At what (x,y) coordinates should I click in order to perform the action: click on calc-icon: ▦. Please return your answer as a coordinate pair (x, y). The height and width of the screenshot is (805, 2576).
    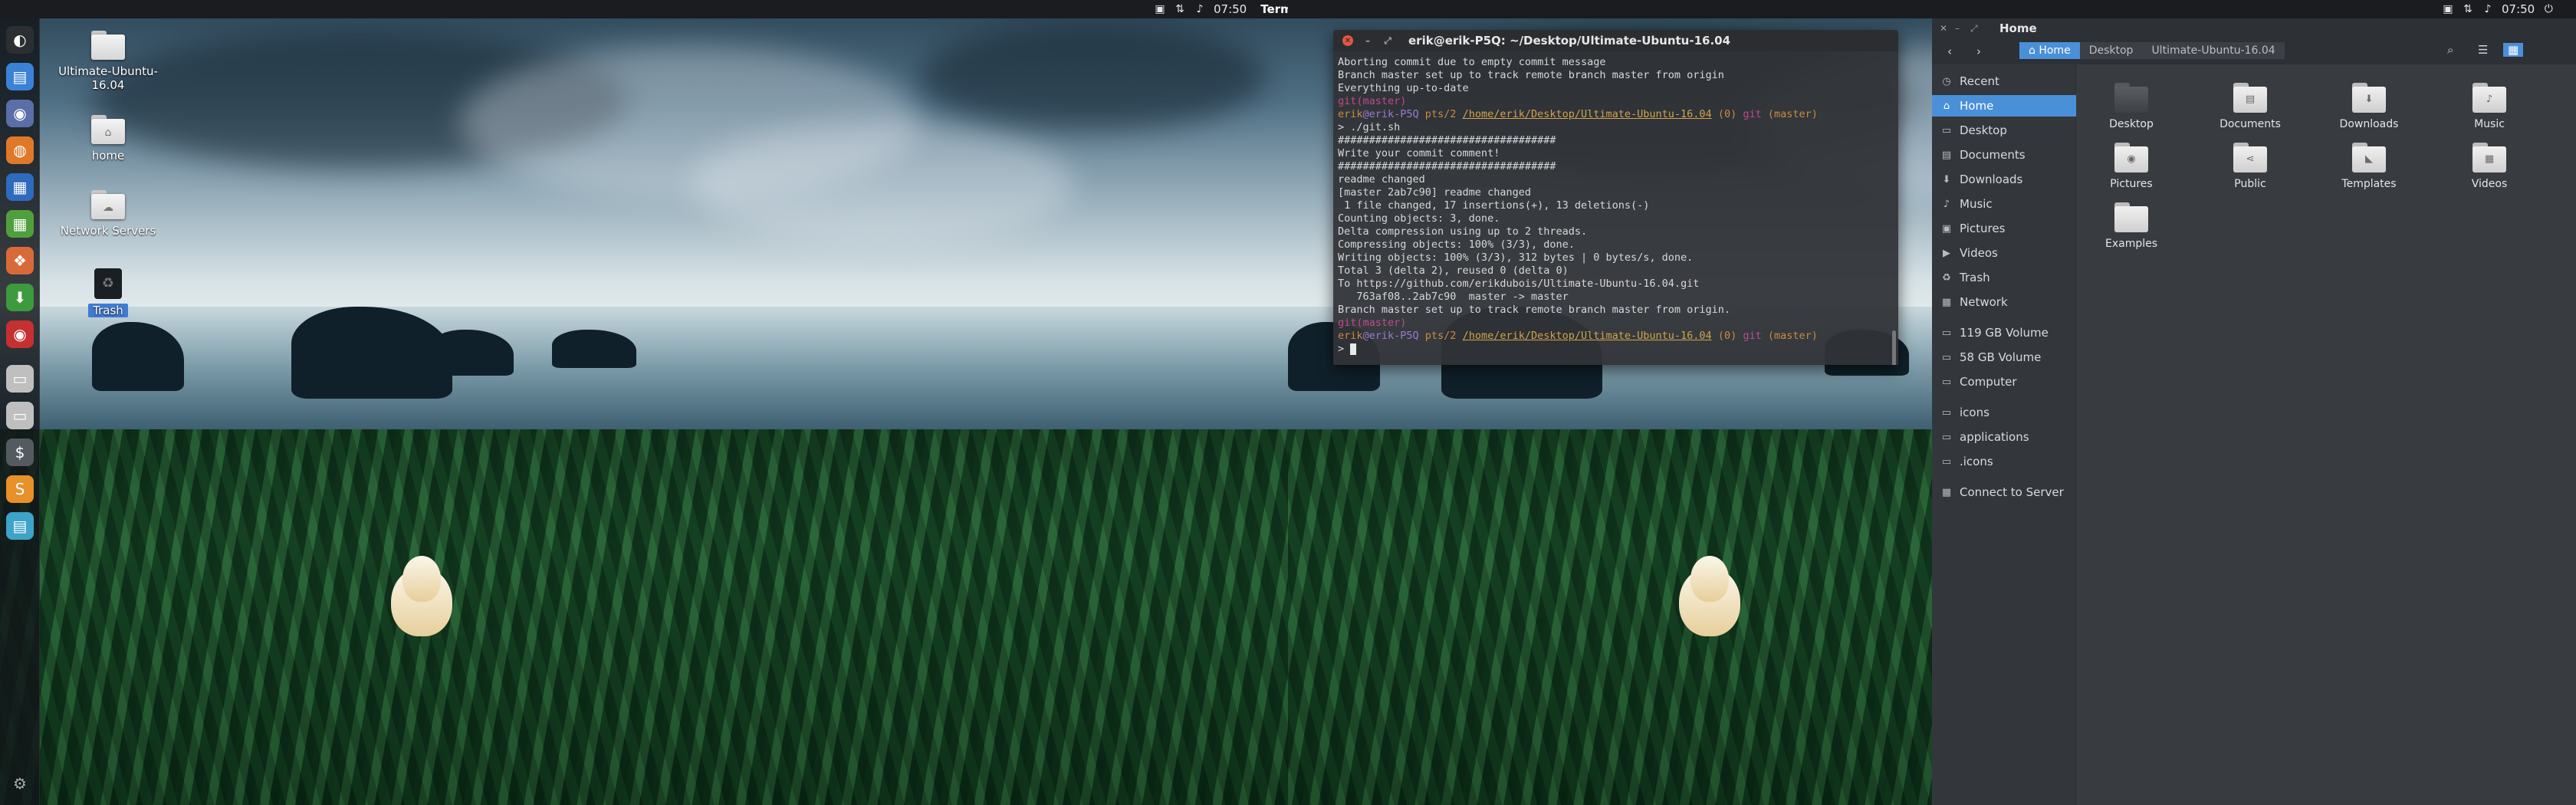
    Looking at the image, I should click on (20, 224).